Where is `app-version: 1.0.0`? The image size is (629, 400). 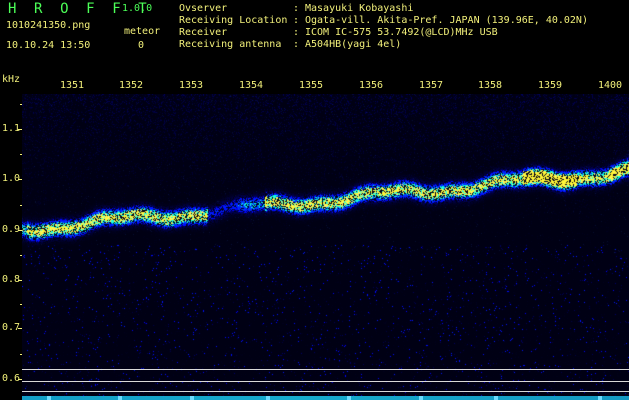
app-version: 1.0.0 is located at coordinates (137, 8).